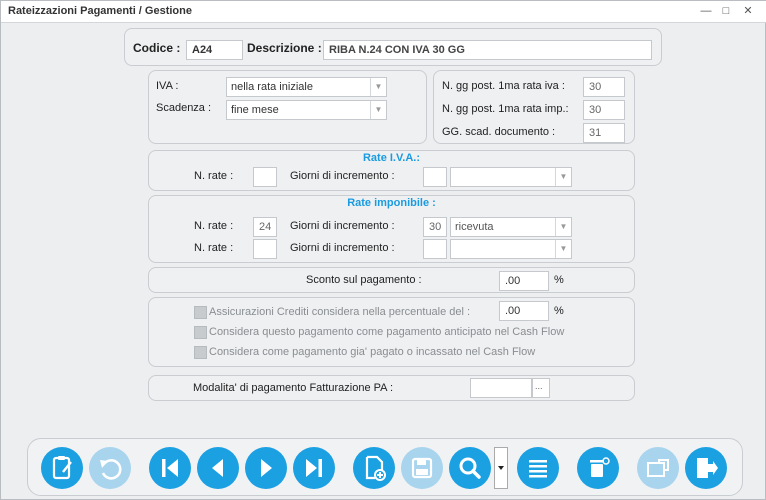 The width and height of the screenshot is (766, 500). I want to click on assicurazioni-field: .00, so click(524, 311).